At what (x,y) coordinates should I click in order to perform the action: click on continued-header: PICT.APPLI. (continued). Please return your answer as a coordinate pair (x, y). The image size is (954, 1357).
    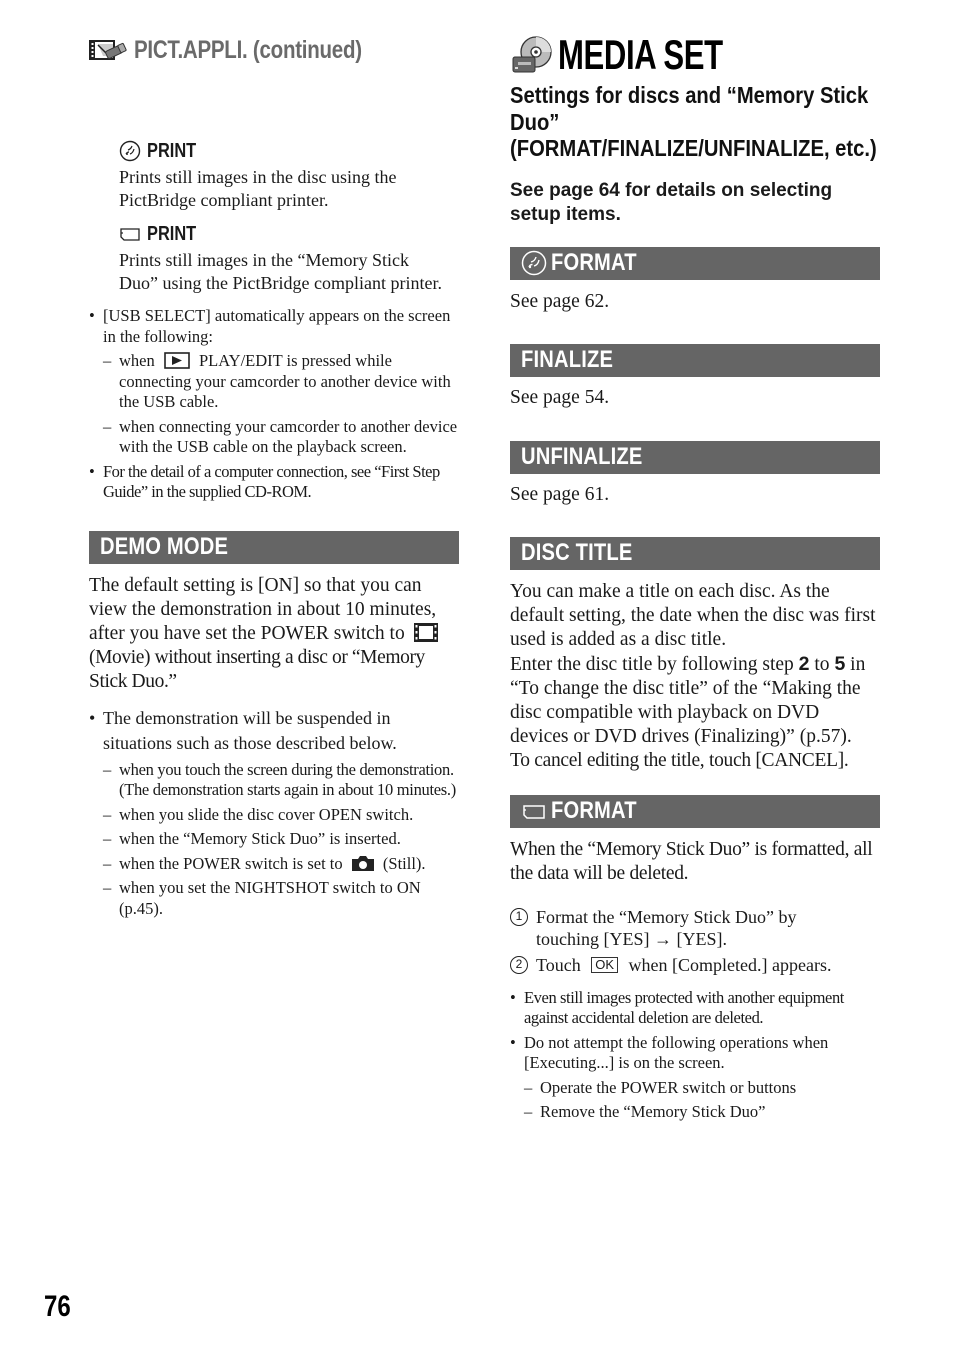
    Looking at the image, I should click on (274, 50).